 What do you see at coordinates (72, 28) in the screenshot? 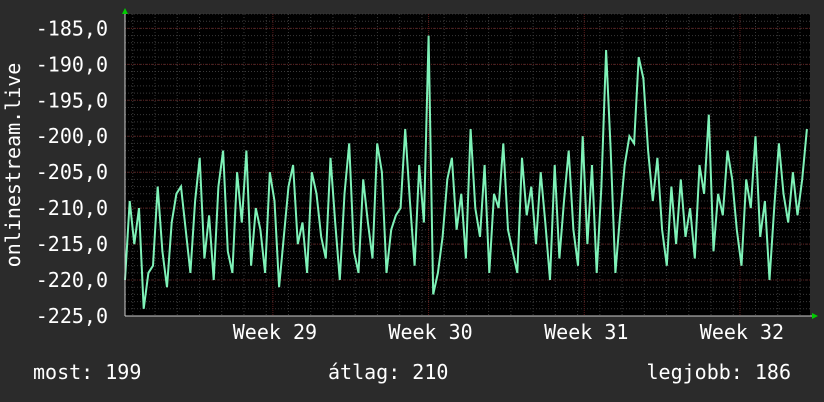
I see `y-tick-label: -185,0` at bounding box center [72, 28].